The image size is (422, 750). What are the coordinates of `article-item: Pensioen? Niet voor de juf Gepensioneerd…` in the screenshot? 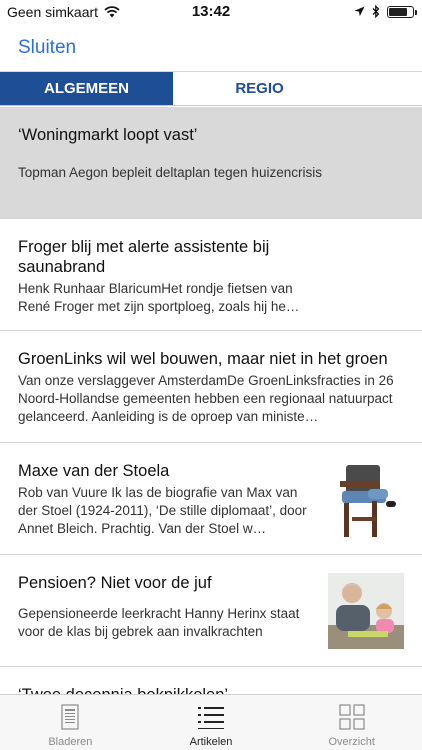 It's located at (211, 611).